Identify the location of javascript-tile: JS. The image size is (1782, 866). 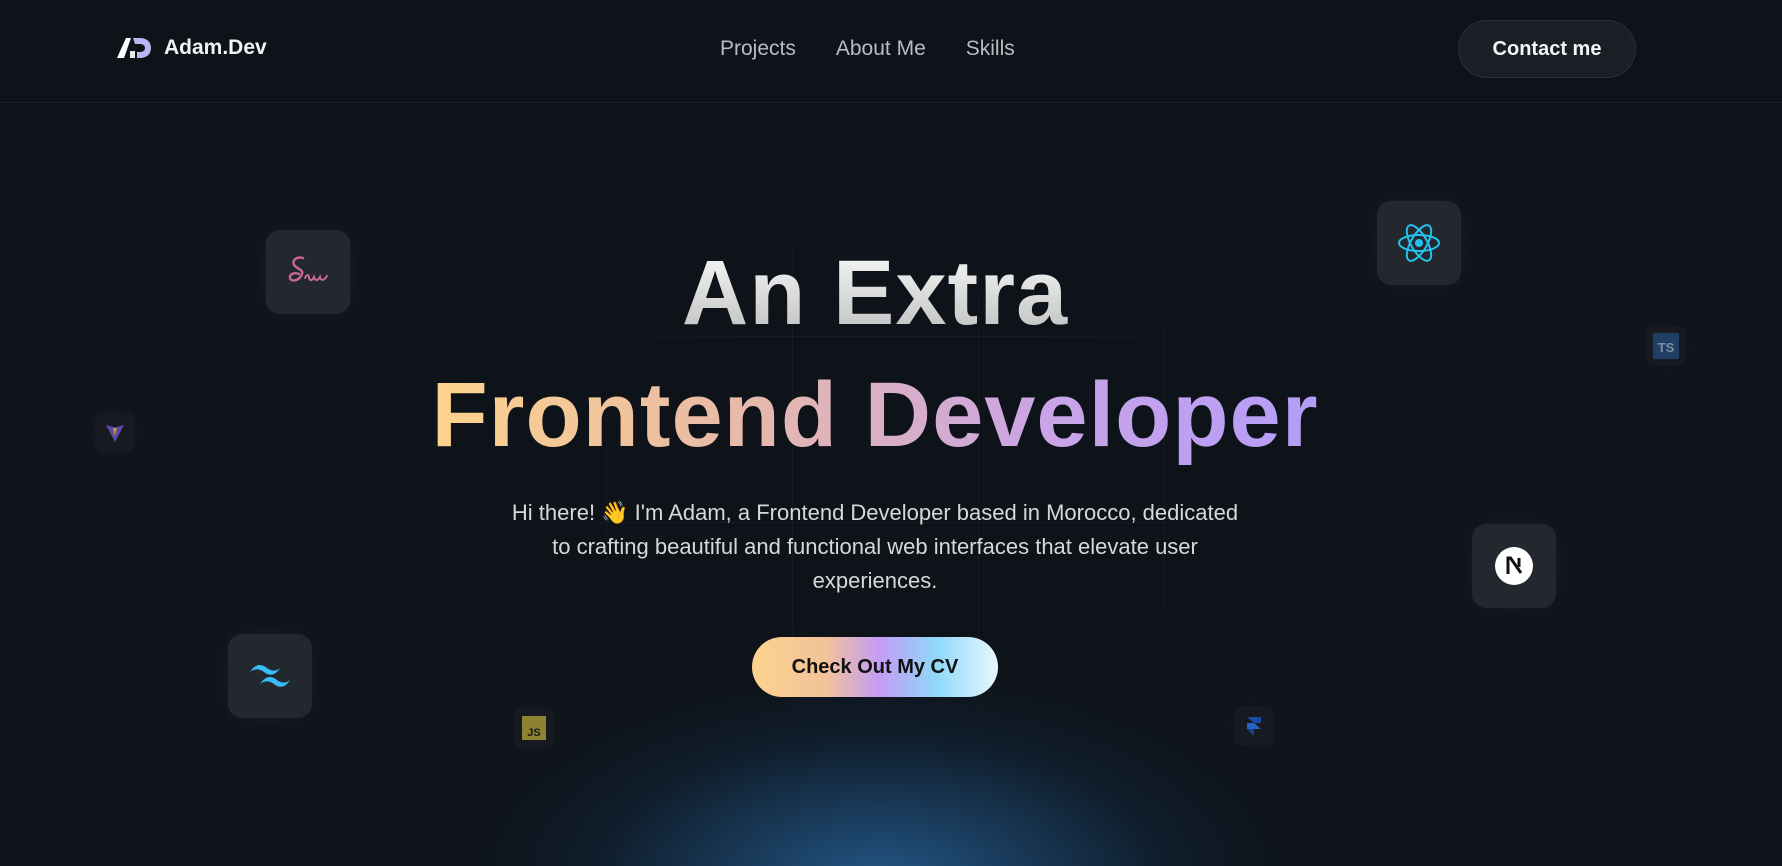
(534, 728).